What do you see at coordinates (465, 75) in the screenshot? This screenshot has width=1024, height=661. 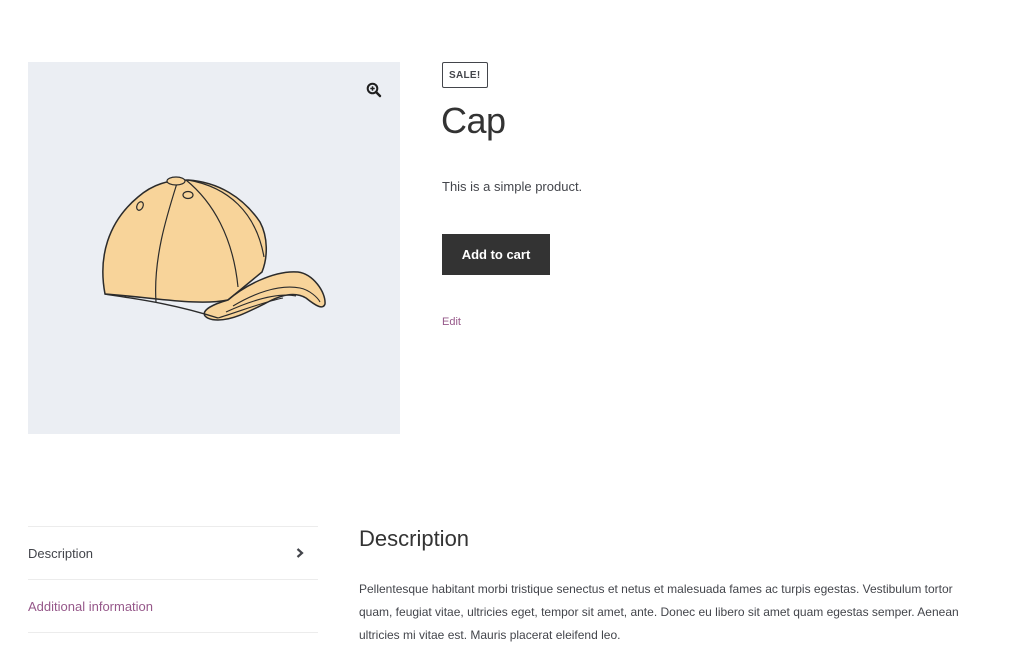 I see `sale-badge: SALE!` at bounding box center [465, 75].